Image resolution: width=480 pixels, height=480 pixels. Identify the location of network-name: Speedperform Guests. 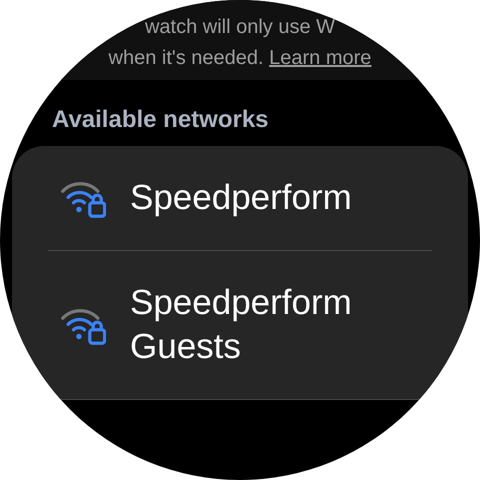
(241, 325).